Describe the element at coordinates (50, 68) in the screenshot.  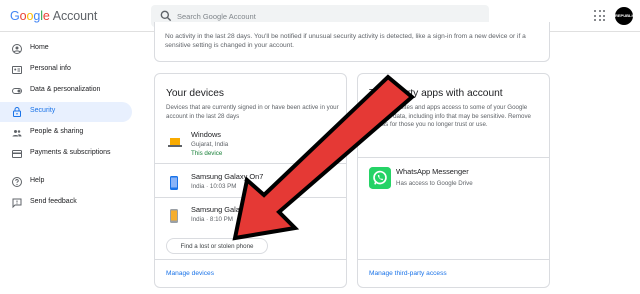
I see `sidebar-item-label: Personal info` at that location.